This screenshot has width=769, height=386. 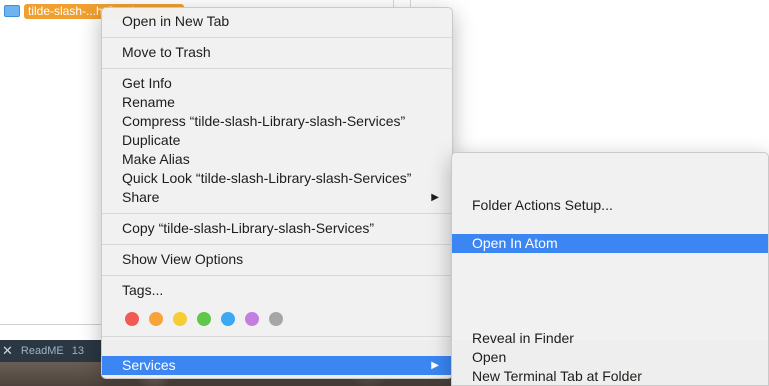 I want to click on menu-item-label: Make Alias, so click(x=156, y=159).